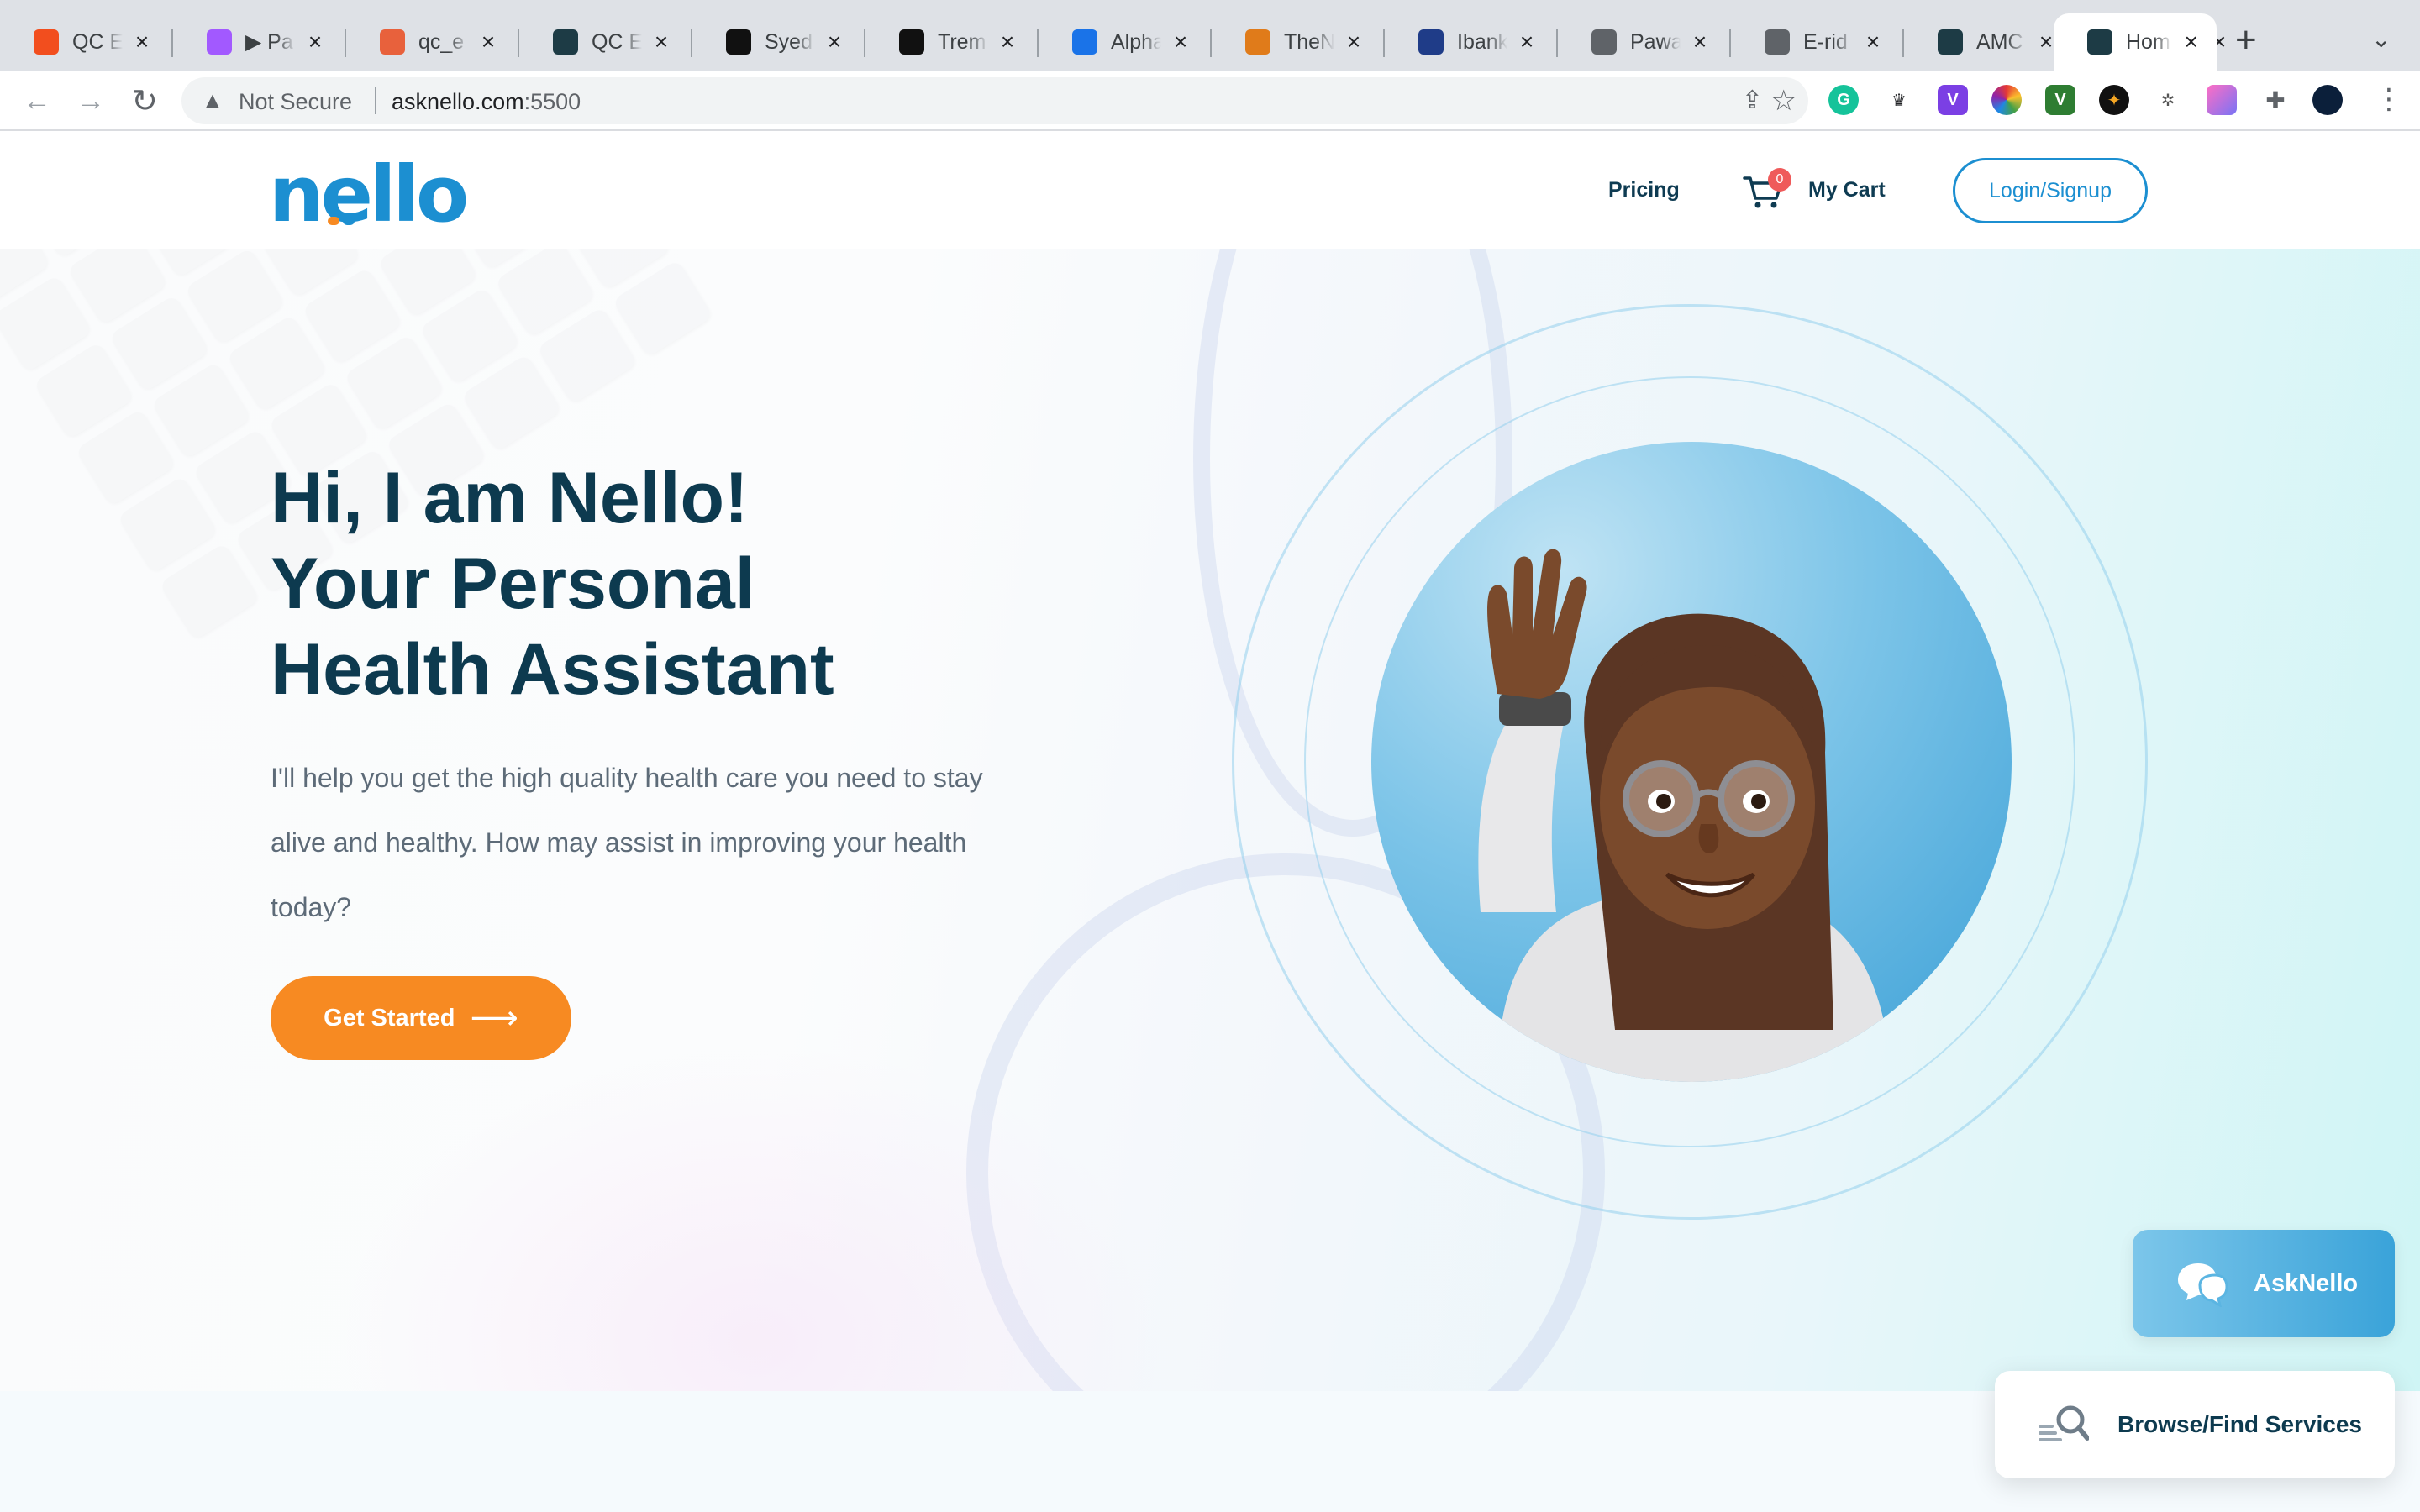  Describe the element at coordinates (2246, 40) in the screenshot. I see `new-tab-icon: +` at that location.